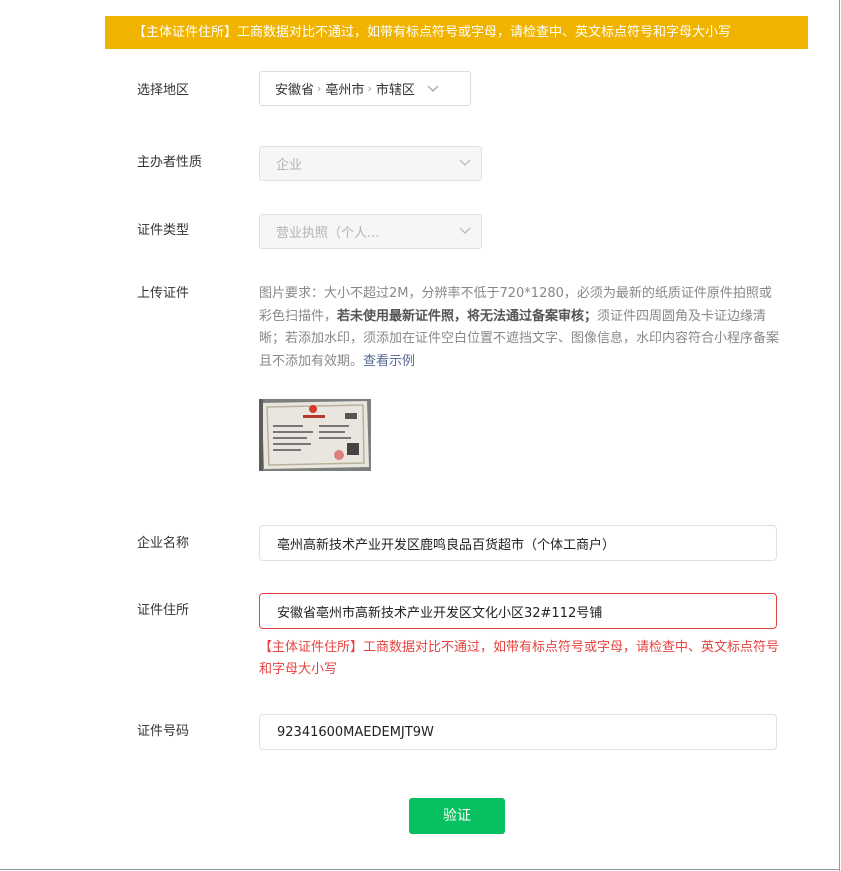  Describe the element at coordinates (163, 610) in the screenshot. I see `cert-address-label: 证件住所` at that location.